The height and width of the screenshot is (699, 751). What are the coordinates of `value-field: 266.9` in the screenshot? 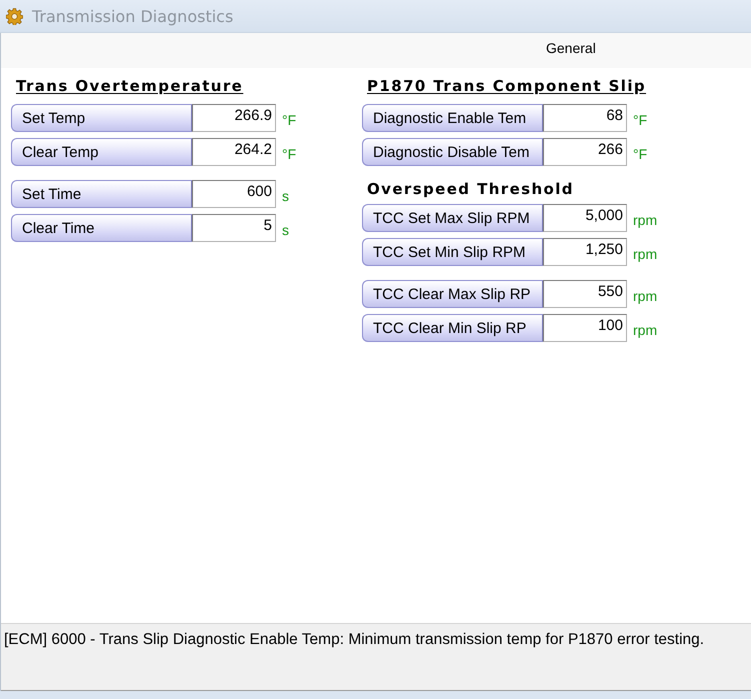 It's located at (234, 118).